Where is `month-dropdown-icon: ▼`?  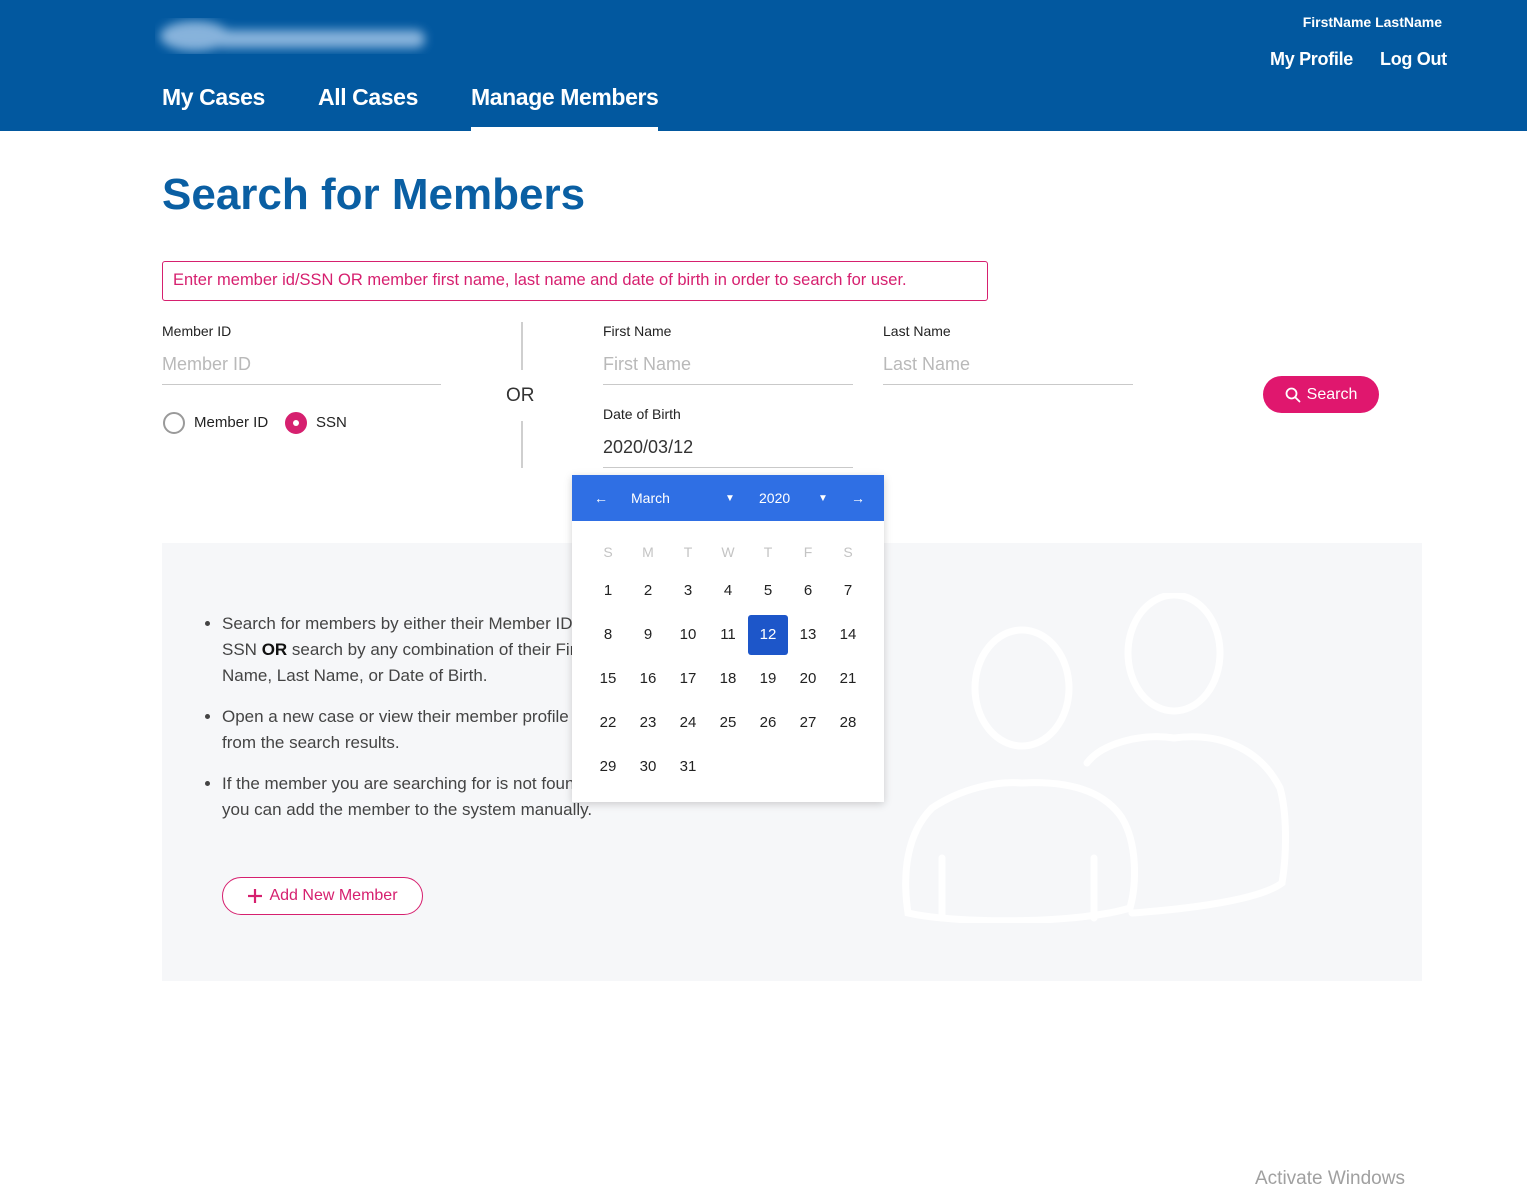
month-dropdown-icon: ▼ is located at coordinates (730, 498).